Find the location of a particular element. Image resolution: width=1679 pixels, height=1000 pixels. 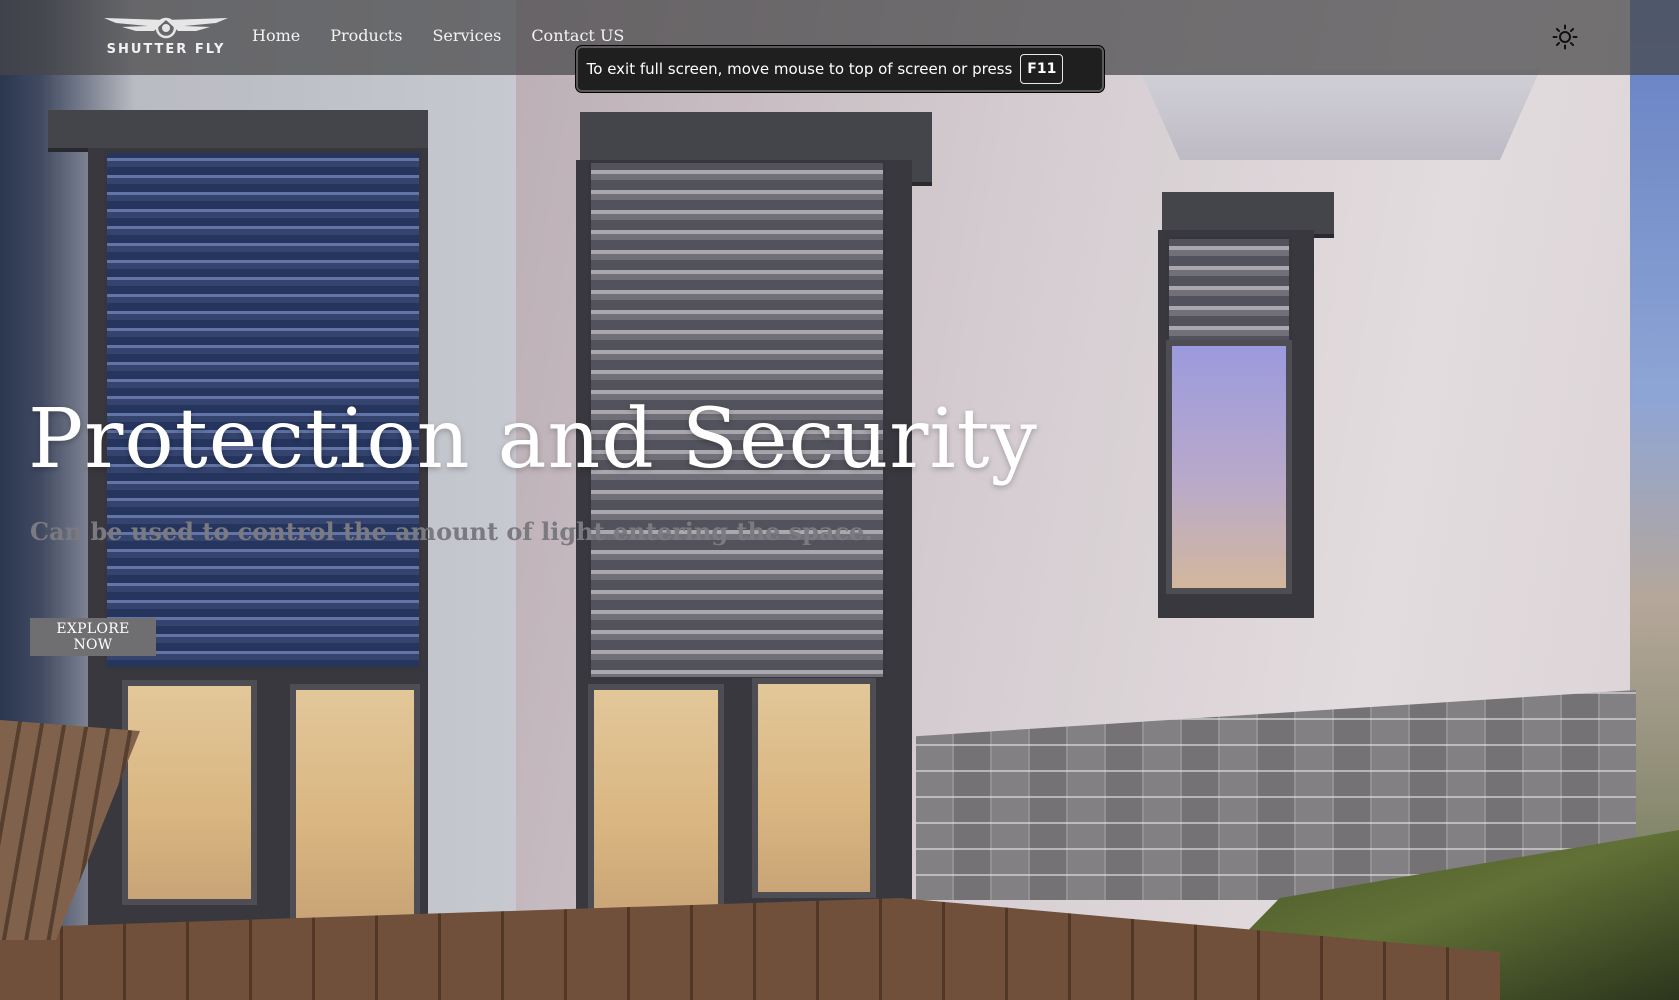

fullscreen-key-badge: F11 is located at coordinates (1042, 69).